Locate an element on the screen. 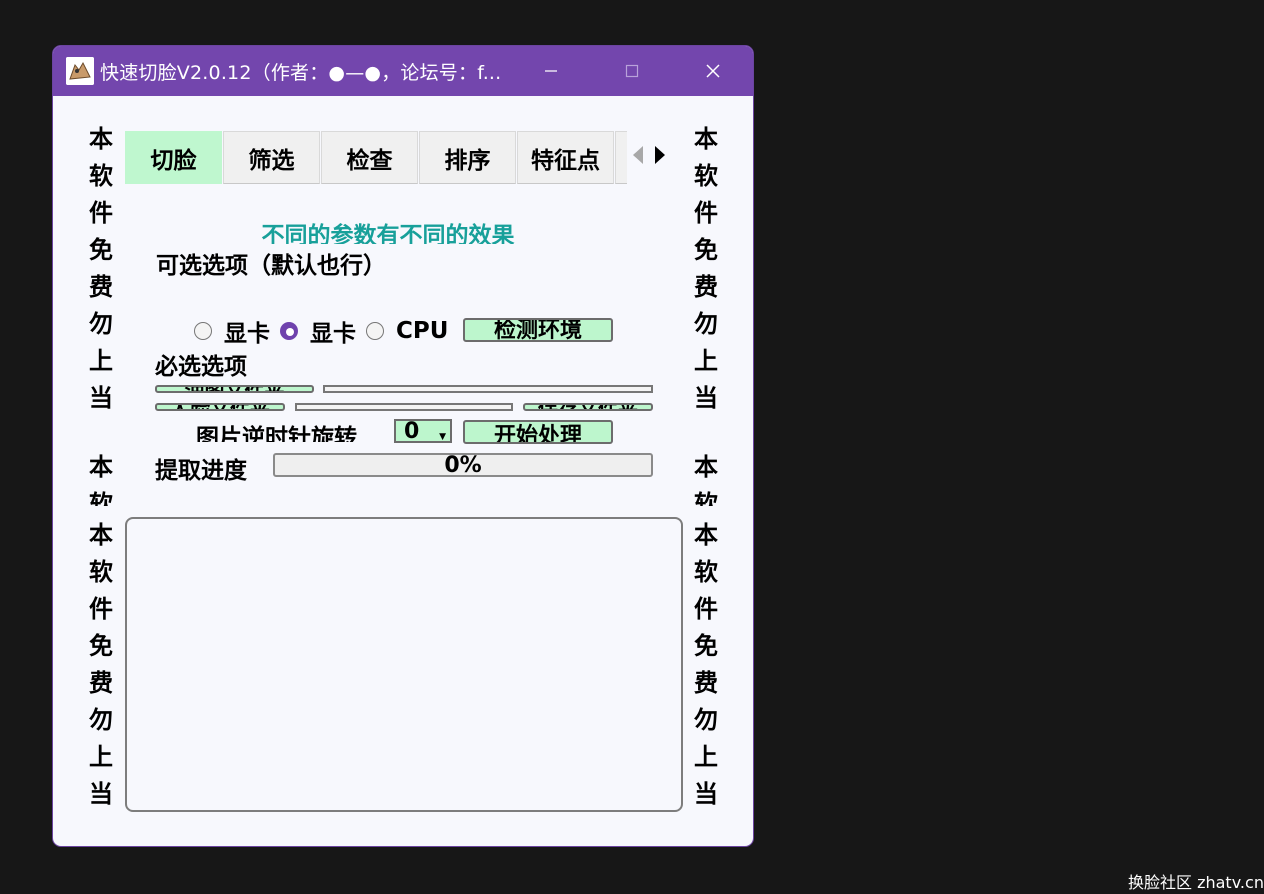 The image size is (1264, 894). tab-cut-face: 切脸 is located at coordinates (173, 157).